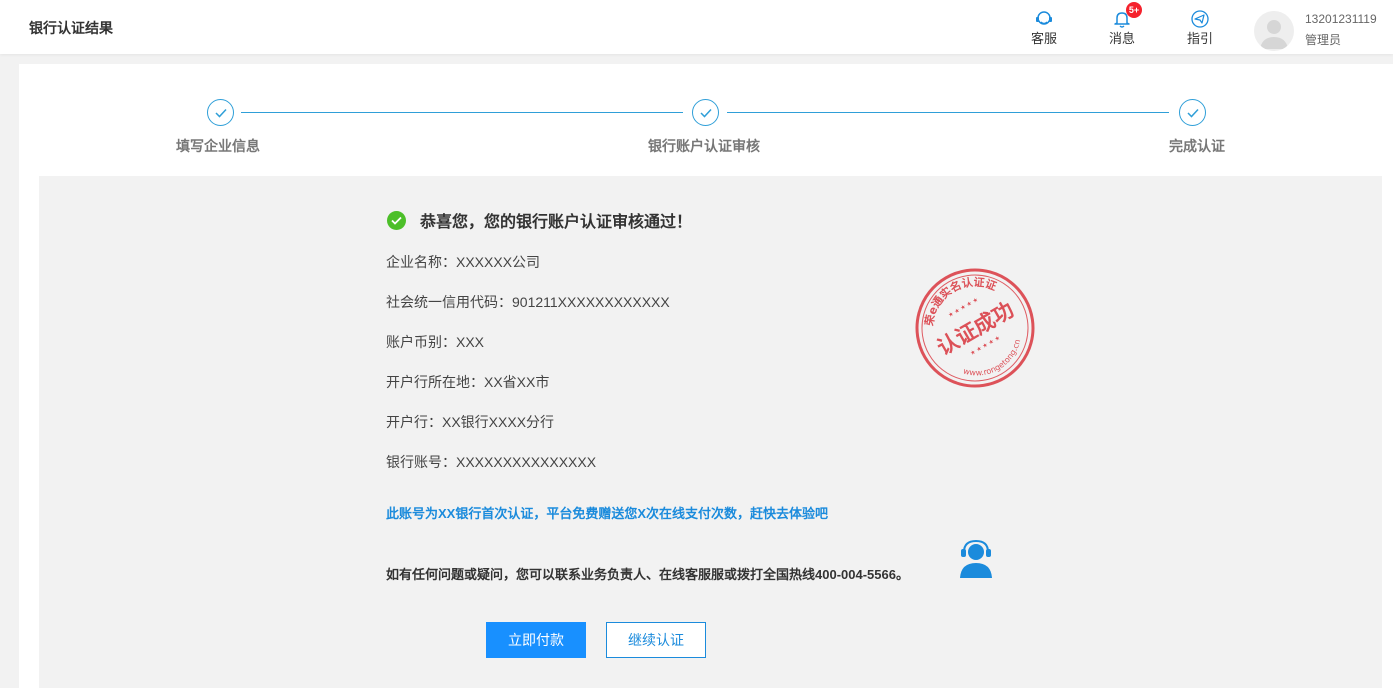 The height and width of the screenshot is (688, 1393). What do you see at coordinates (421, 462) in the screenshot?
I see `field-label: 银行账号` at bounding box center [421, 462].